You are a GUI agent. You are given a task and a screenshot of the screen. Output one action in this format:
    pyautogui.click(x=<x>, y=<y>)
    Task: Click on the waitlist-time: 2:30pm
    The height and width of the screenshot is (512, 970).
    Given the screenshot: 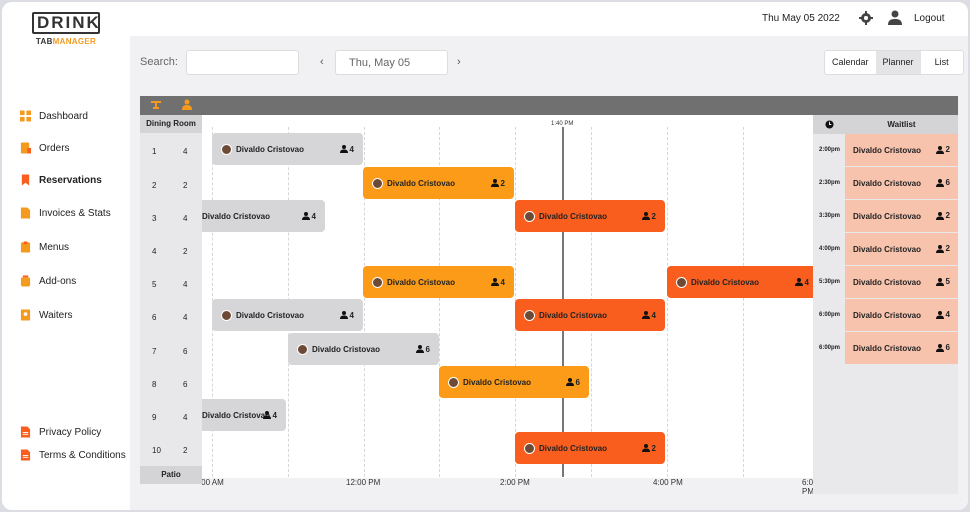 What is the action you would take?
    pyautogui.click(x=830, y=183)
    